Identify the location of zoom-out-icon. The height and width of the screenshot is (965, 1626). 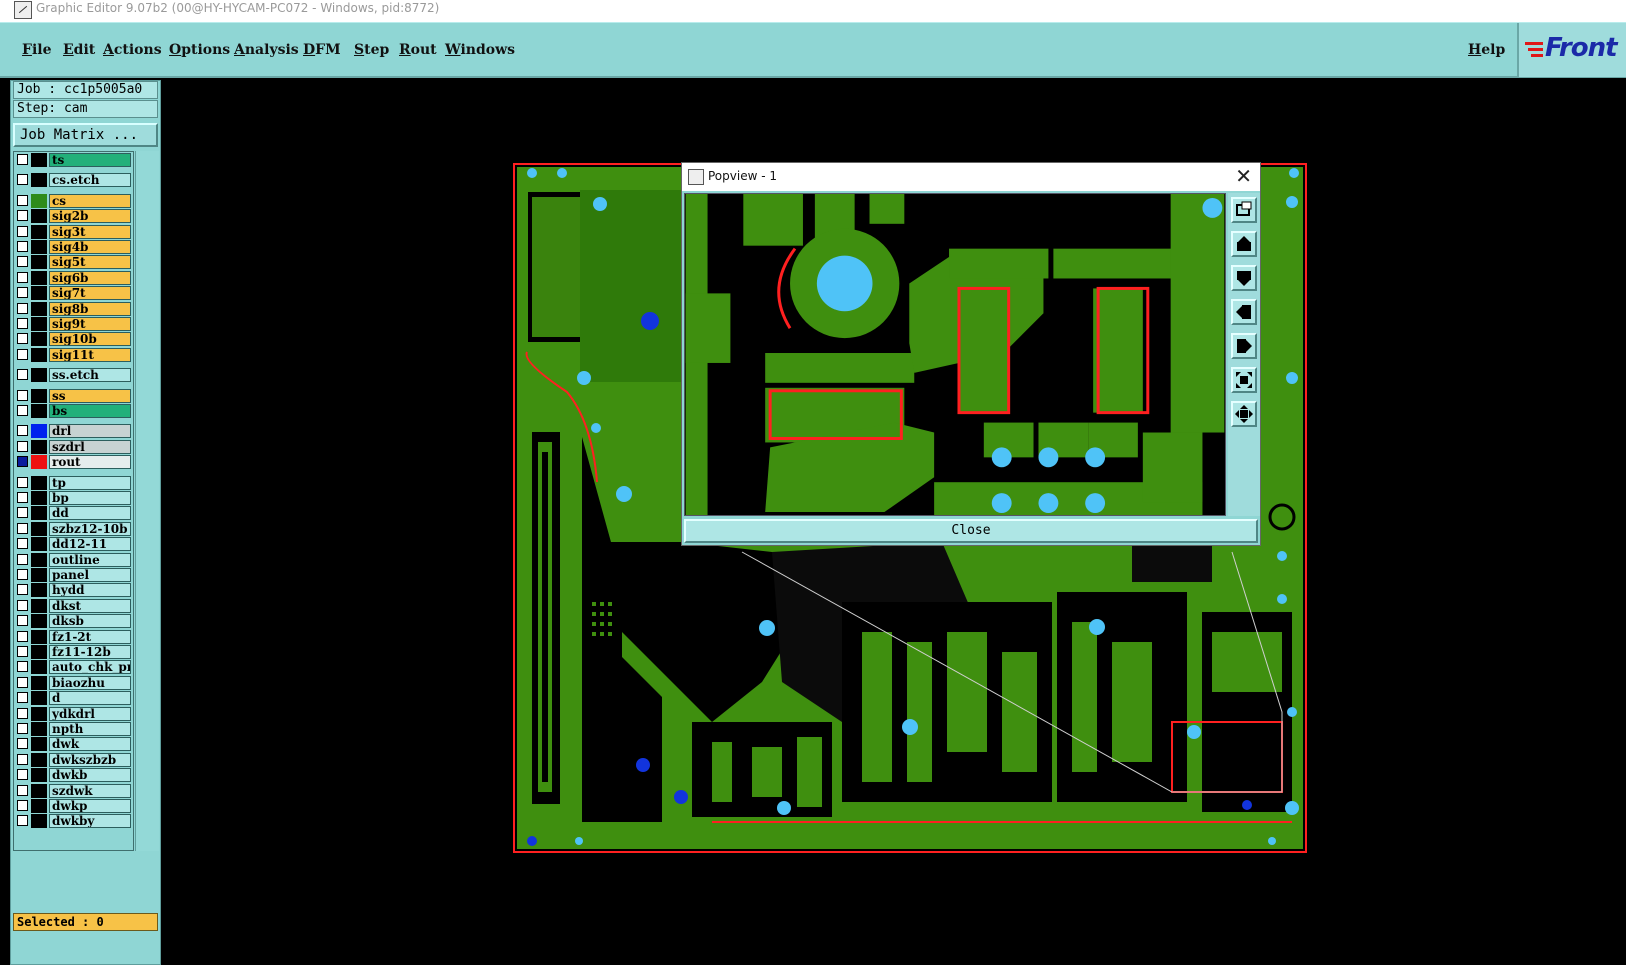
(1244, 380).